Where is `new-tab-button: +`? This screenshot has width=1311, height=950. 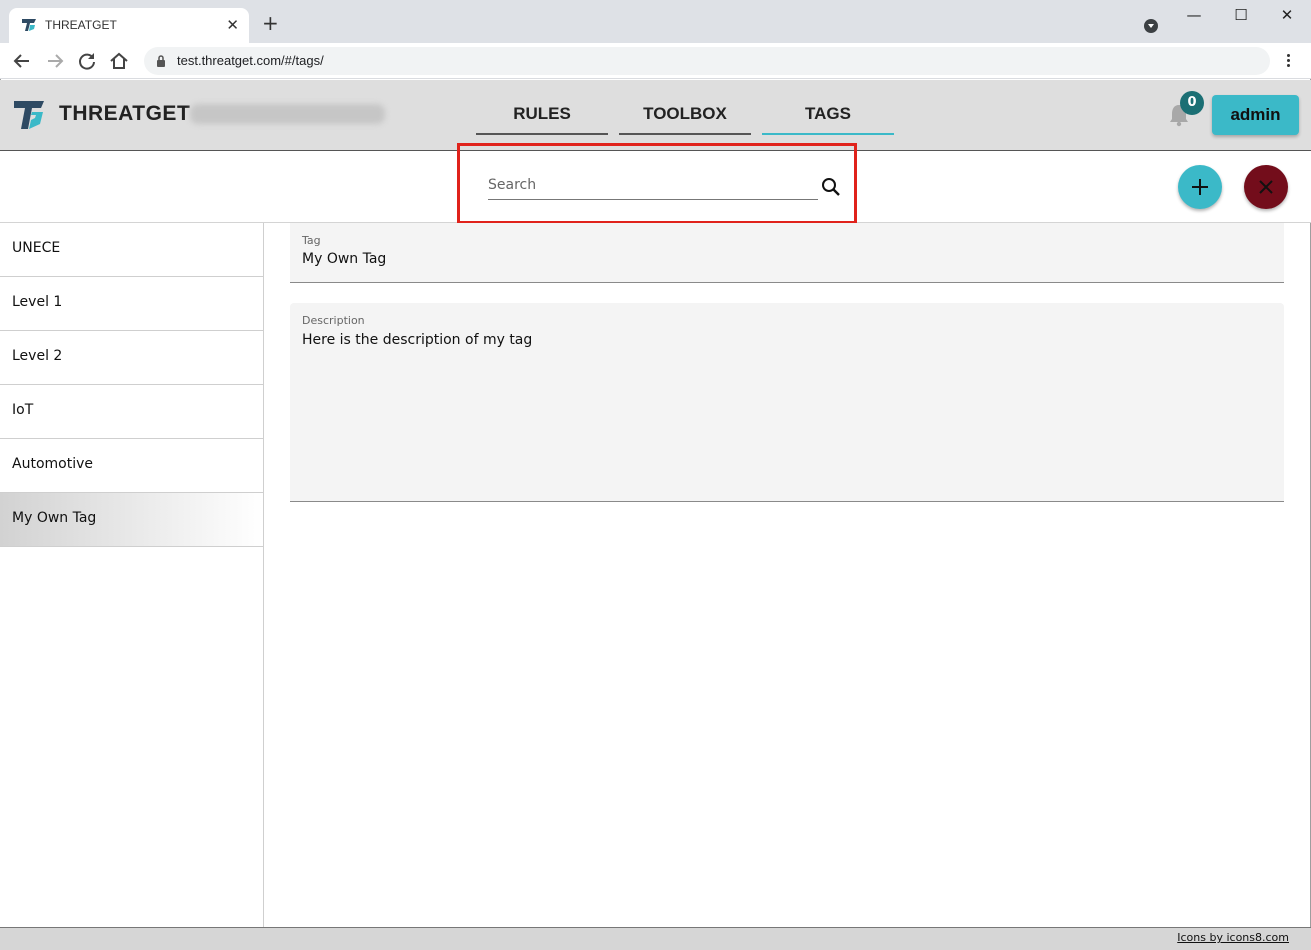 new-tab-button: + is located at coordinates (270, 23).